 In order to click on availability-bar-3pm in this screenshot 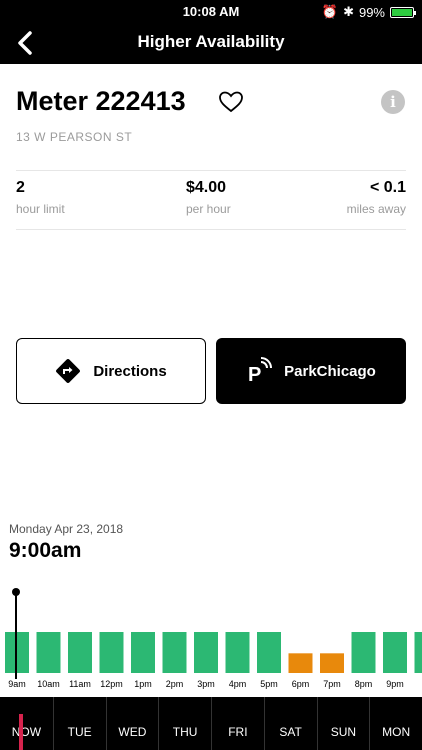, I will do `click(206, 652)`.